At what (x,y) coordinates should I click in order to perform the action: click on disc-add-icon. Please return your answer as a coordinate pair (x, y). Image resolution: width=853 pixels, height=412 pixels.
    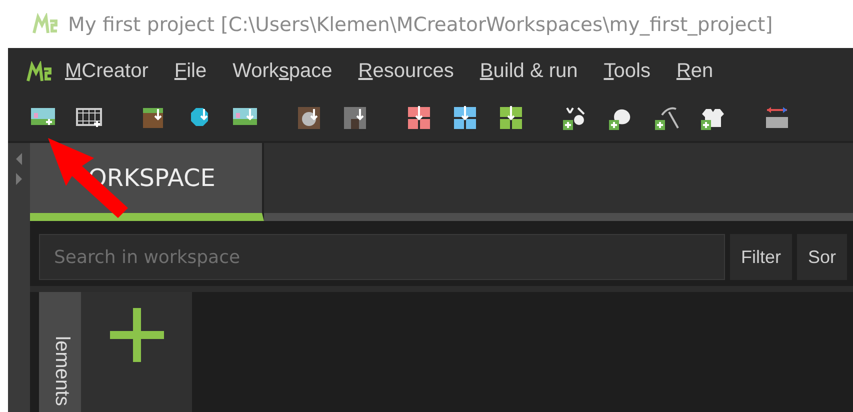
    Looking at the image, I should click on (309, 118).